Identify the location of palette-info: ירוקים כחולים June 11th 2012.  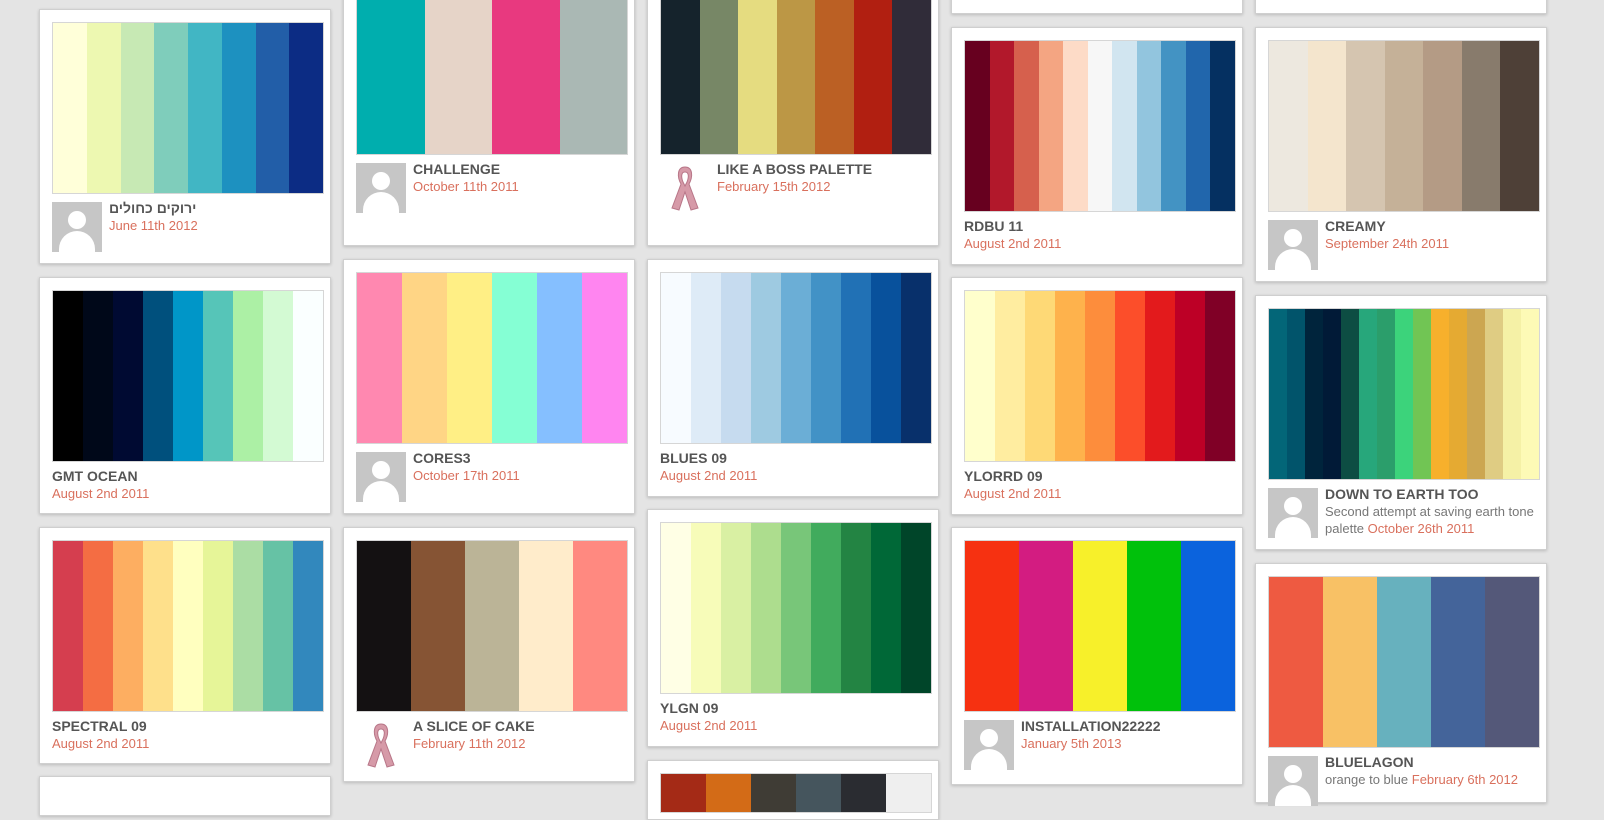
(215, 217).